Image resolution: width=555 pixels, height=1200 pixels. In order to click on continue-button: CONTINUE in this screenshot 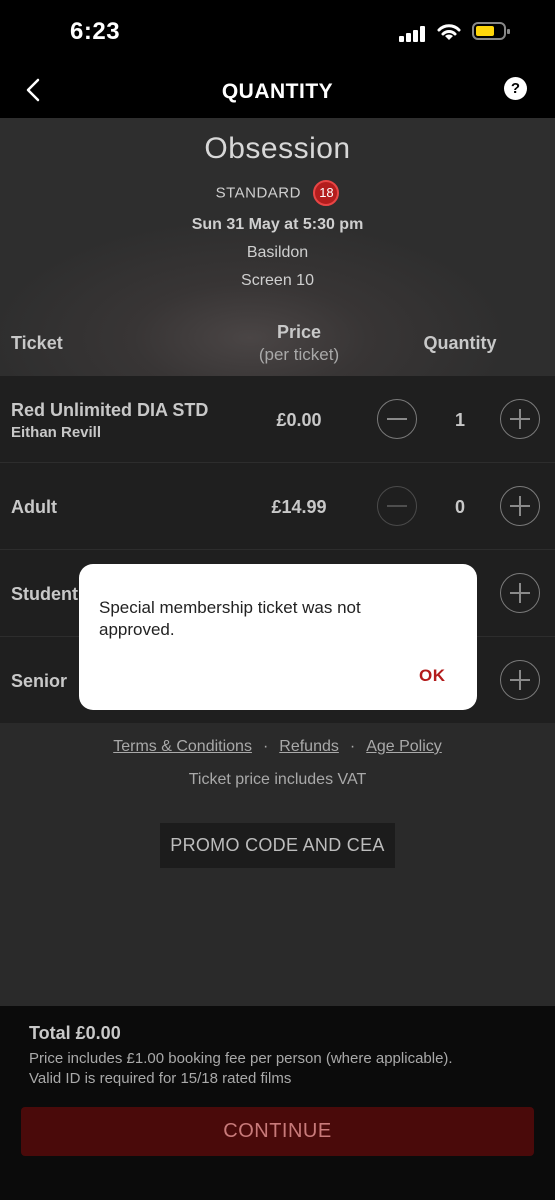, I will do `click(277, 1131)`.